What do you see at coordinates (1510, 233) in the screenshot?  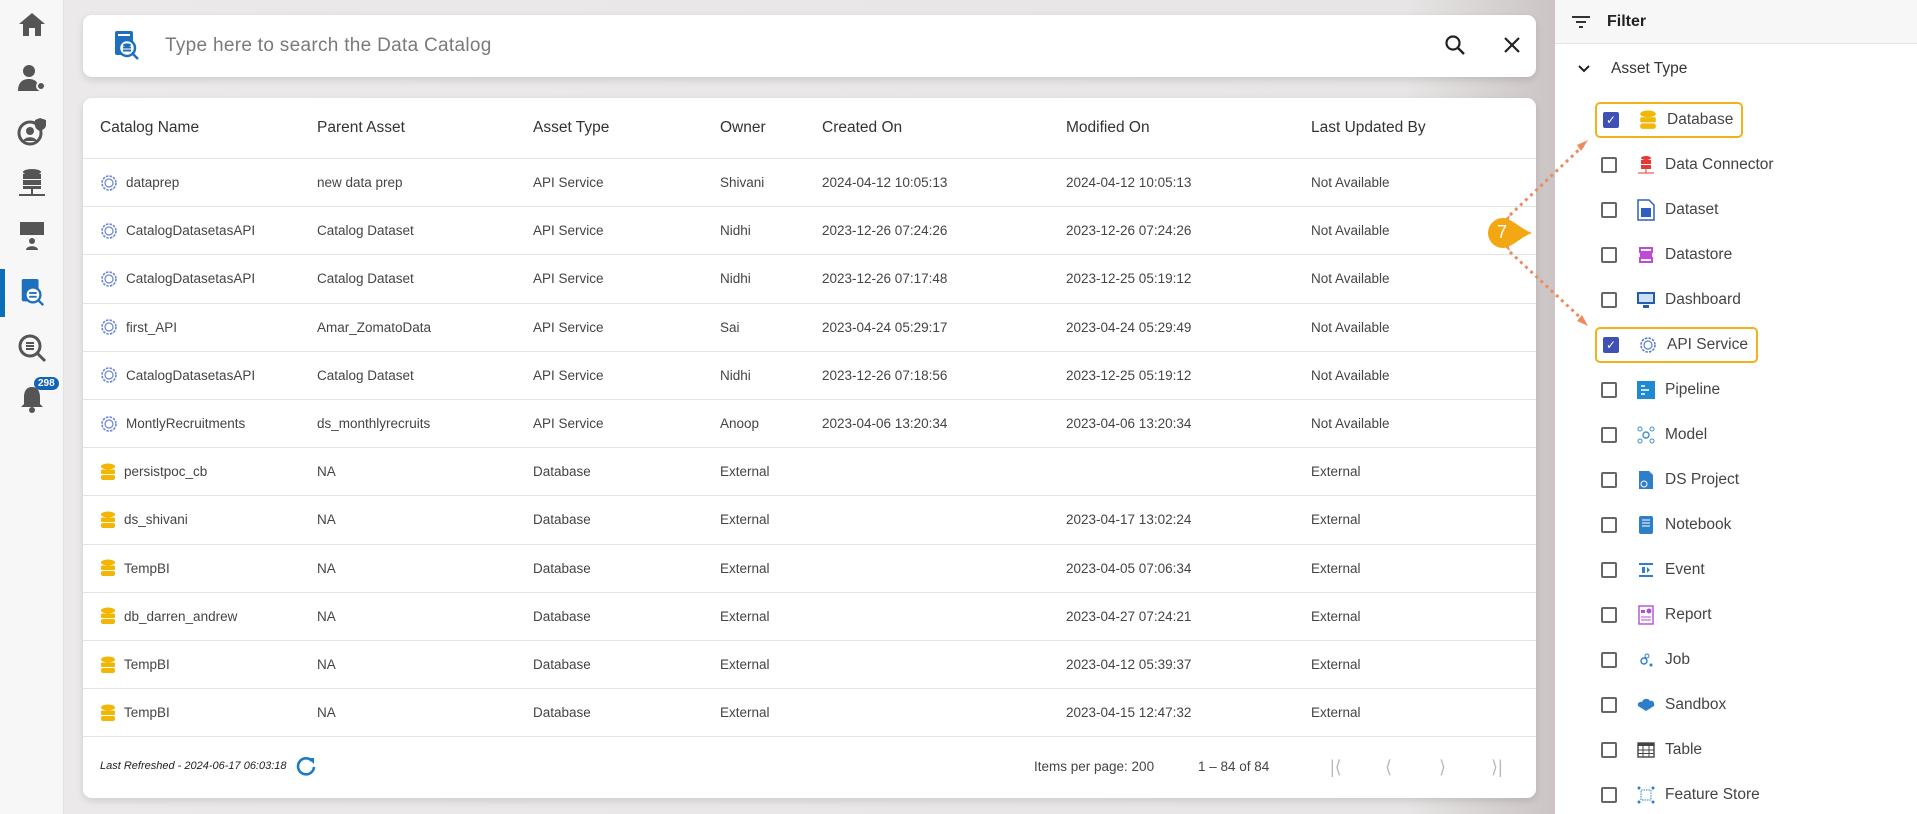 I see `annotation-marker: 7` at bounding box center [1510, 233].